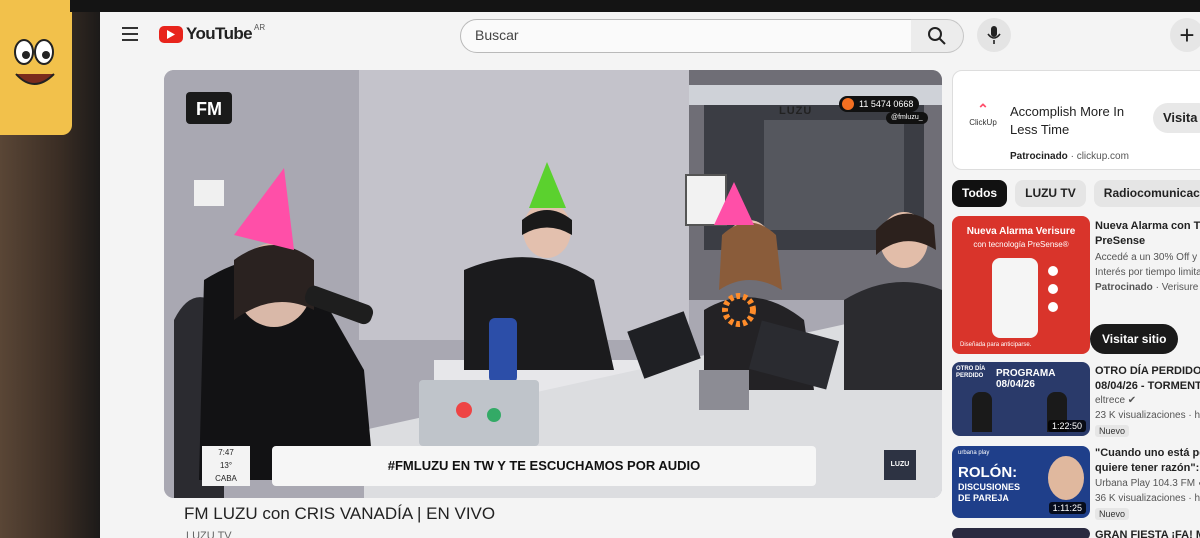  I want to click on rec-title-line1: "Cuando uno está pelea, so click(1147, 453).